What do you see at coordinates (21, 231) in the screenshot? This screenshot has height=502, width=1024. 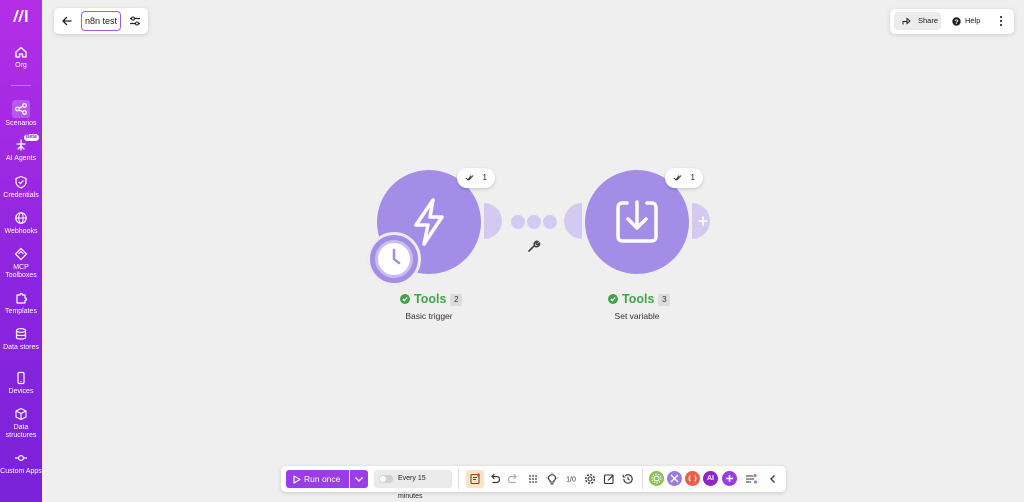 I see `sidebar-item-label: Webhooks` at bounding box center [21, 231].